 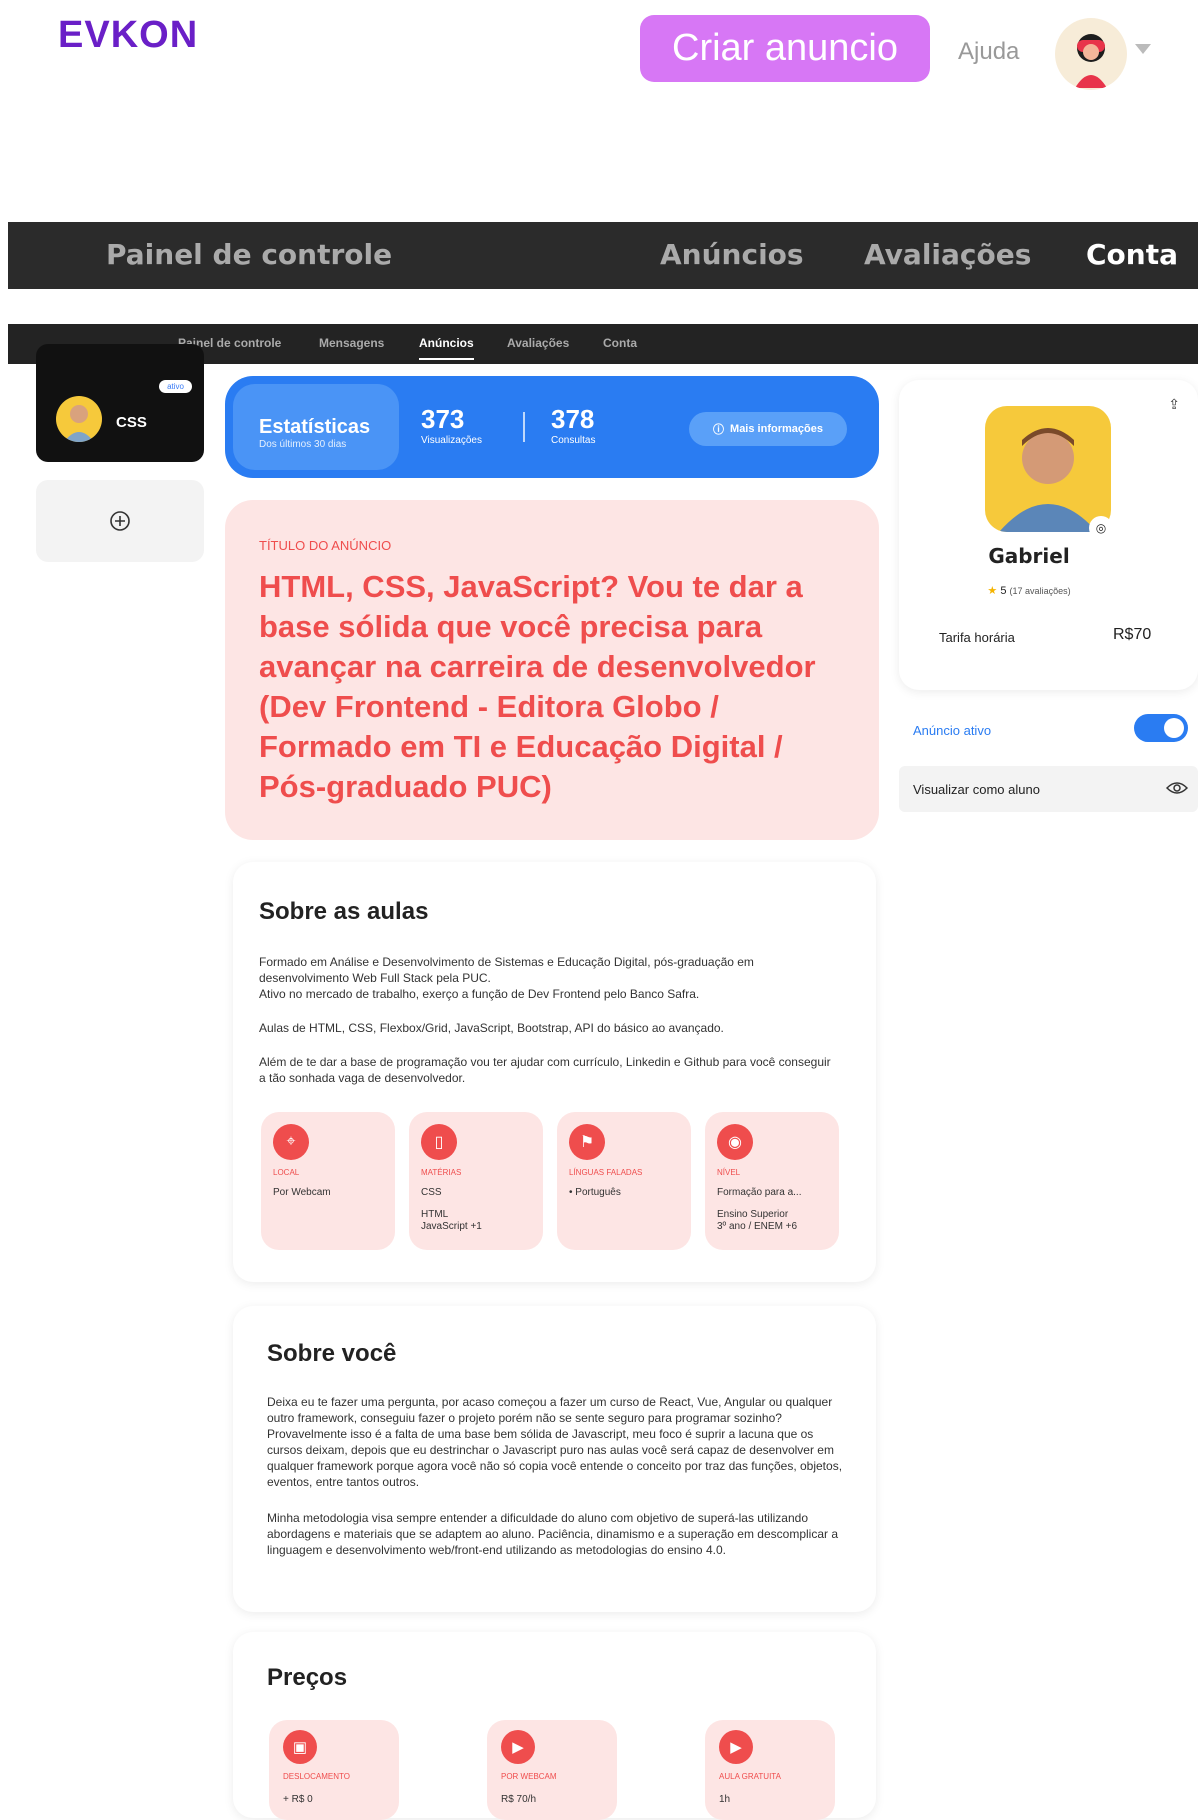 What do you see at coordinates (439, 1142) in the screenshot?
I see `book-icon: ▯` at bounding box center [439, 1142].